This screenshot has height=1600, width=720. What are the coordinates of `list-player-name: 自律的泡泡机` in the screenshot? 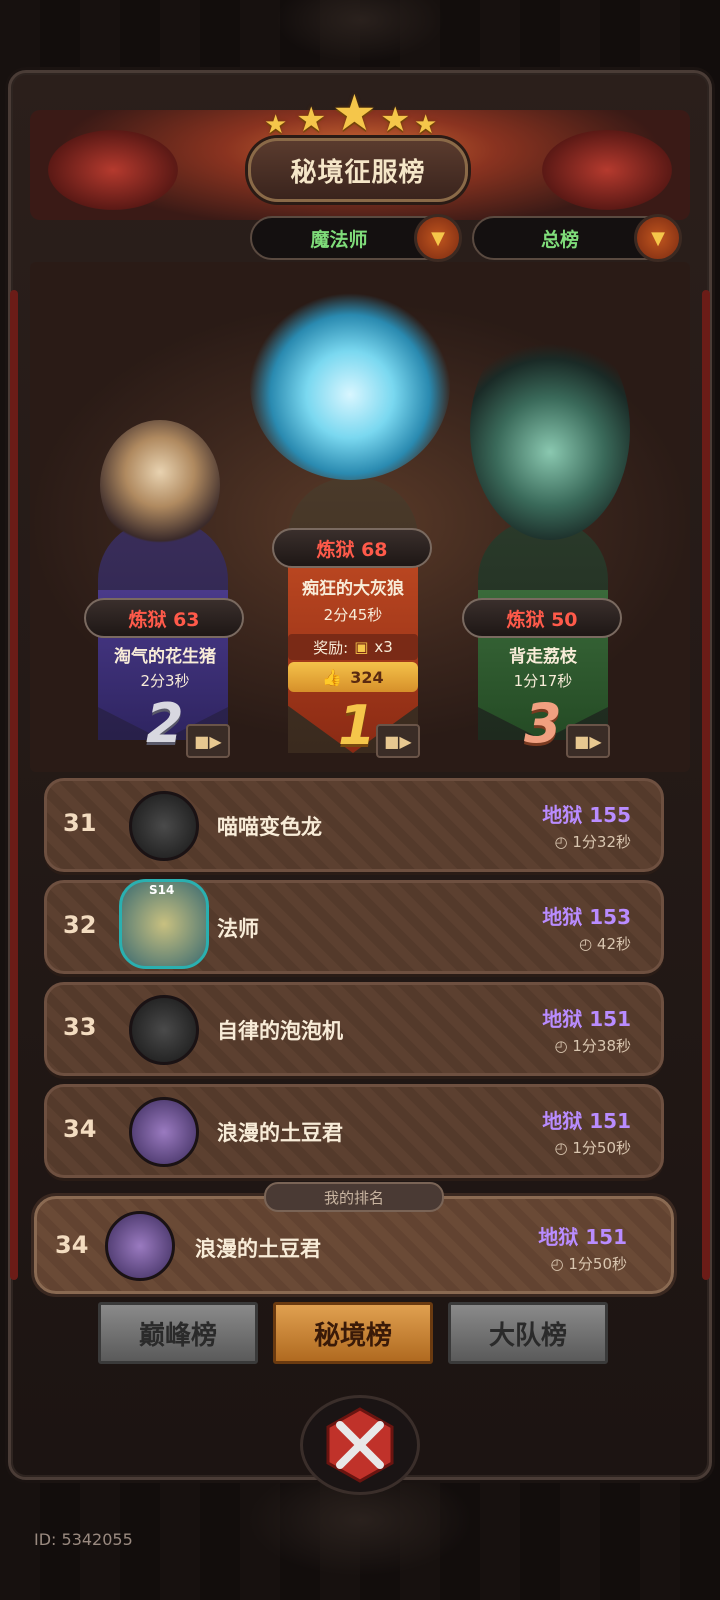 It's located at (280, 1031).